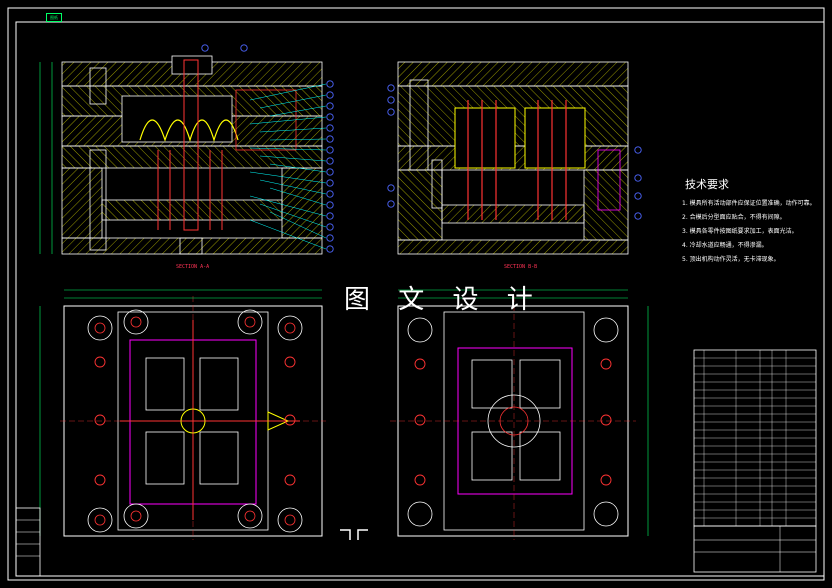  I want to click on section-b-b-label: SECTION B-B, so click(520, 267).